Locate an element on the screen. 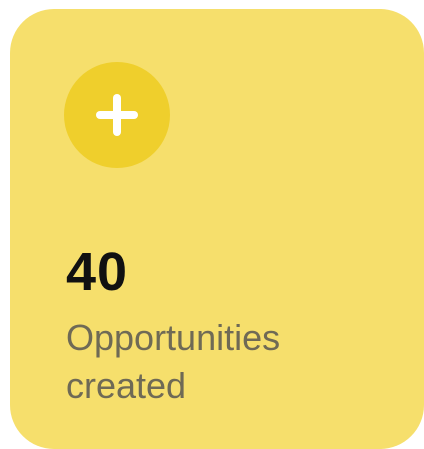 This screenshot has height=449, width=424. plus-icon-button is located at coordinates (117, 115).